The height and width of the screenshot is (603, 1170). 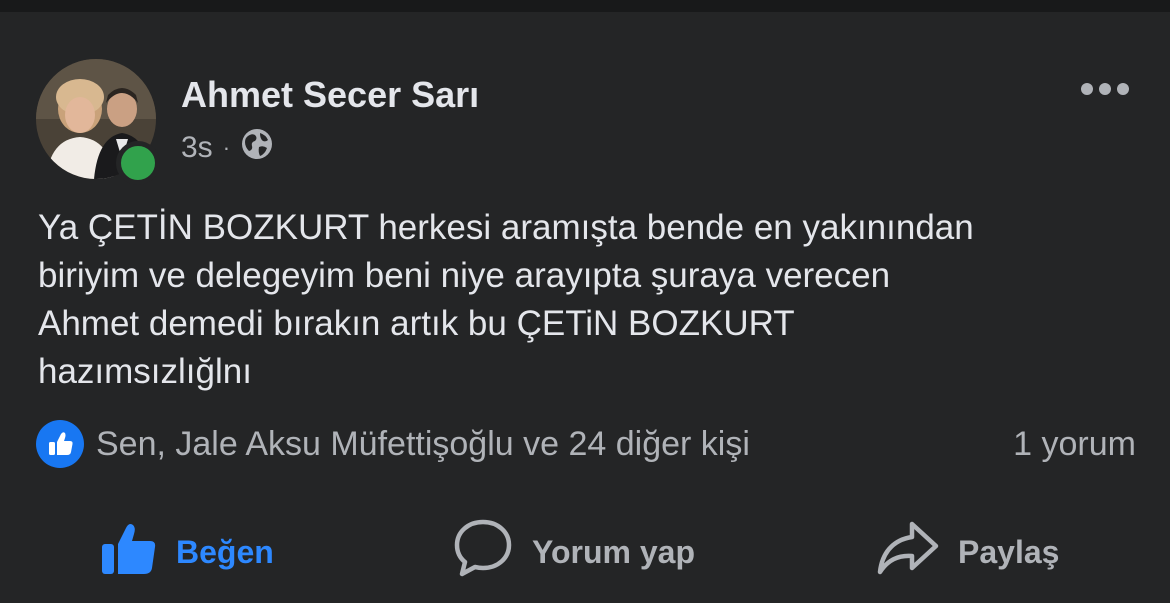 I want to click on top-divider, so click(x=585, y=6).